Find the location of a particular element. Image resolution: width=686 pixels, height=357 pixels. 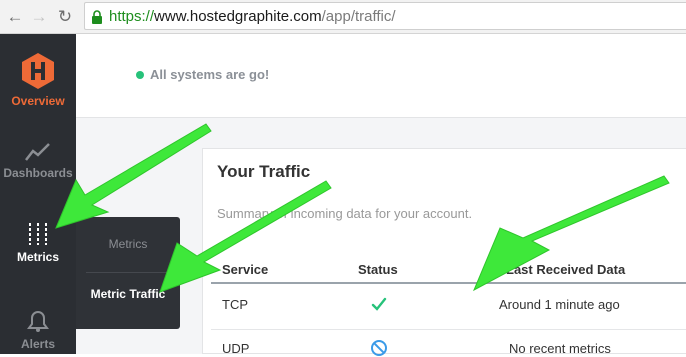

submenu-item-metrics: Metrics is located at coordinates (128, 244).